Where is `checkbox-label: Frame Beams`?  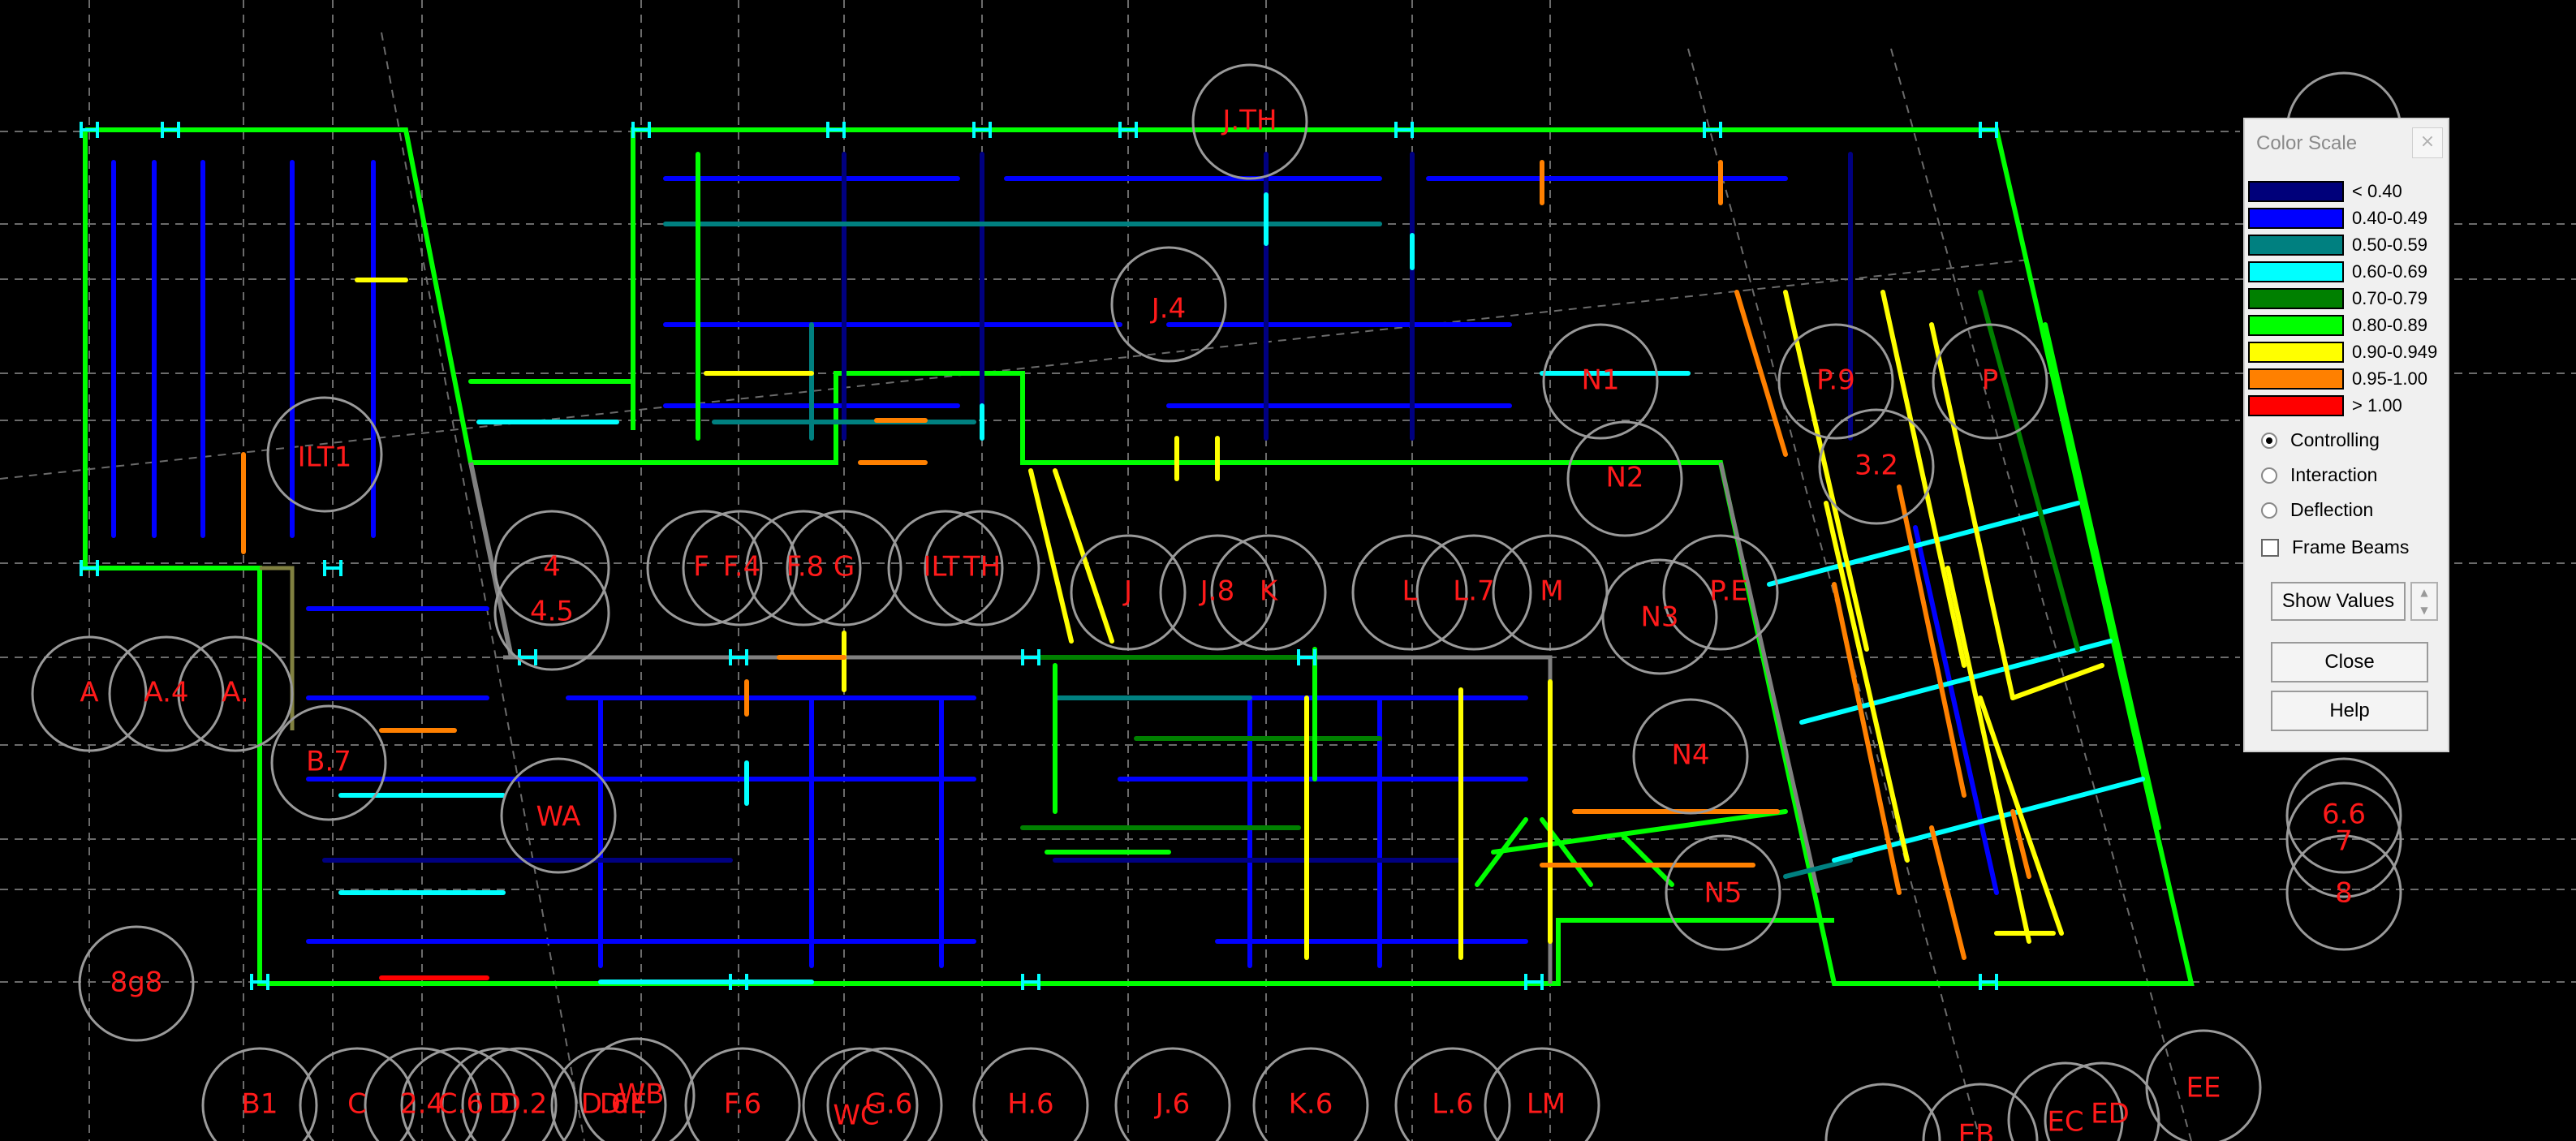
checkbox-label: Frame Beams is located at coordinates (2351, 547).